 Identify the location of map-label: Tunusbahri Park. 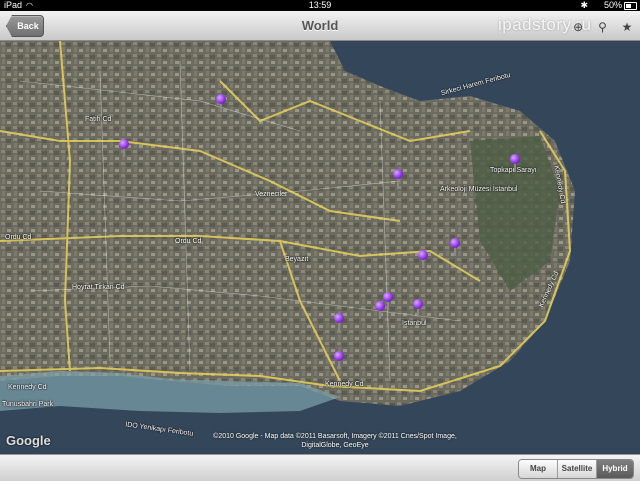
(28, 404).